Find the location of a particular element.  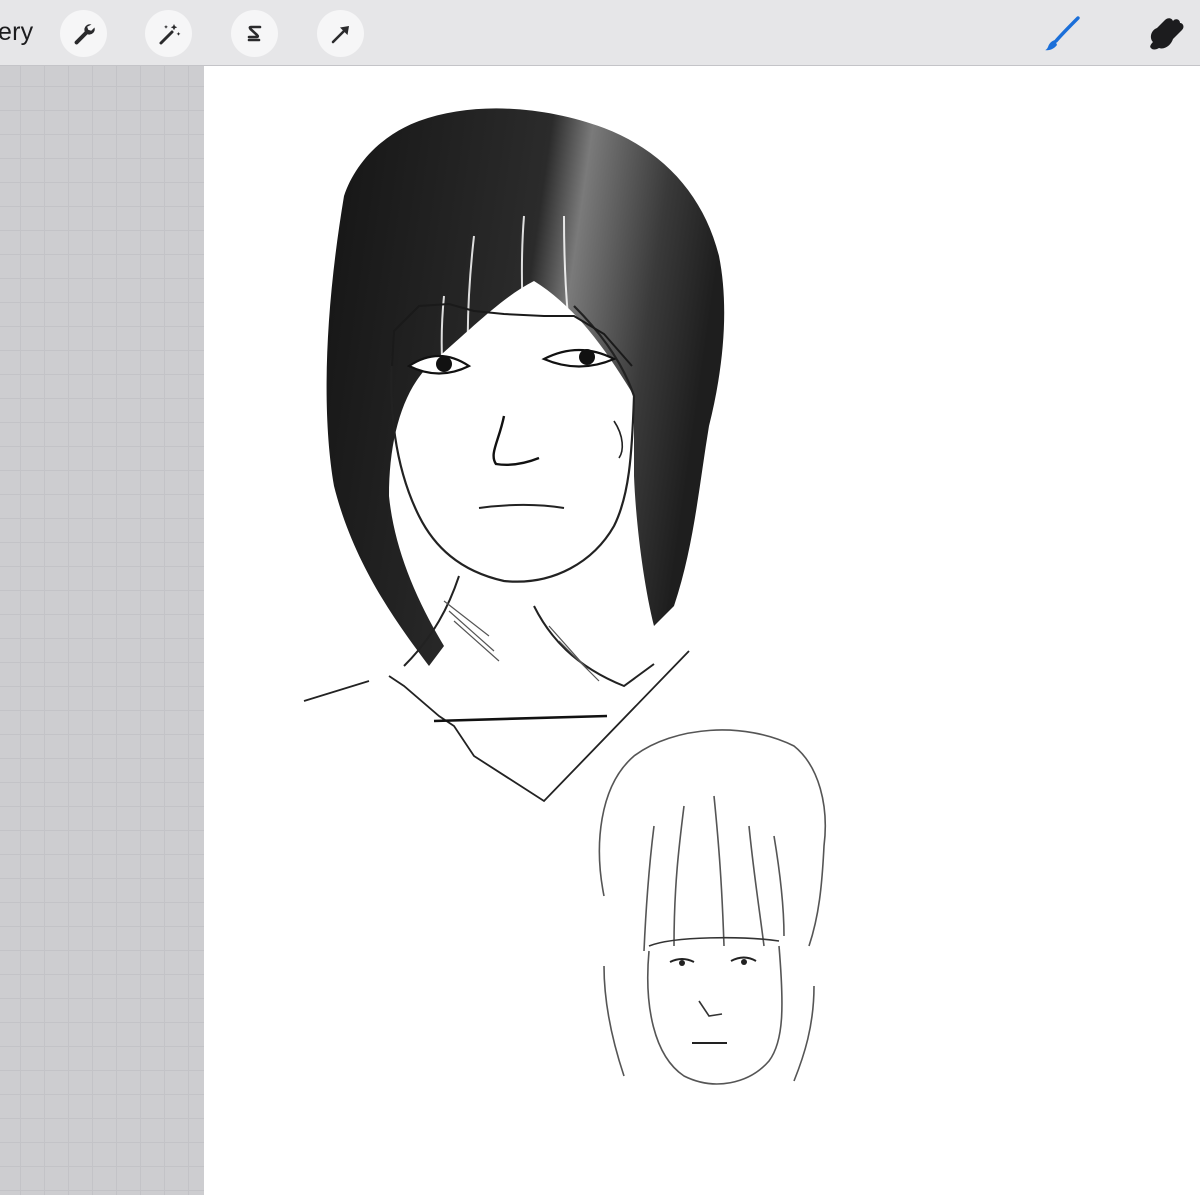

smudge-button is located at coordinates (1165, 34).